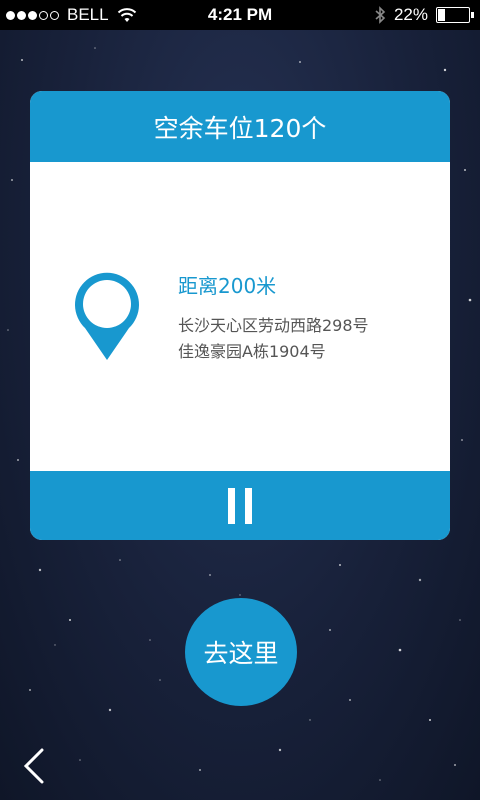  I want to click on back-chevron-icon, so click(33, 766).